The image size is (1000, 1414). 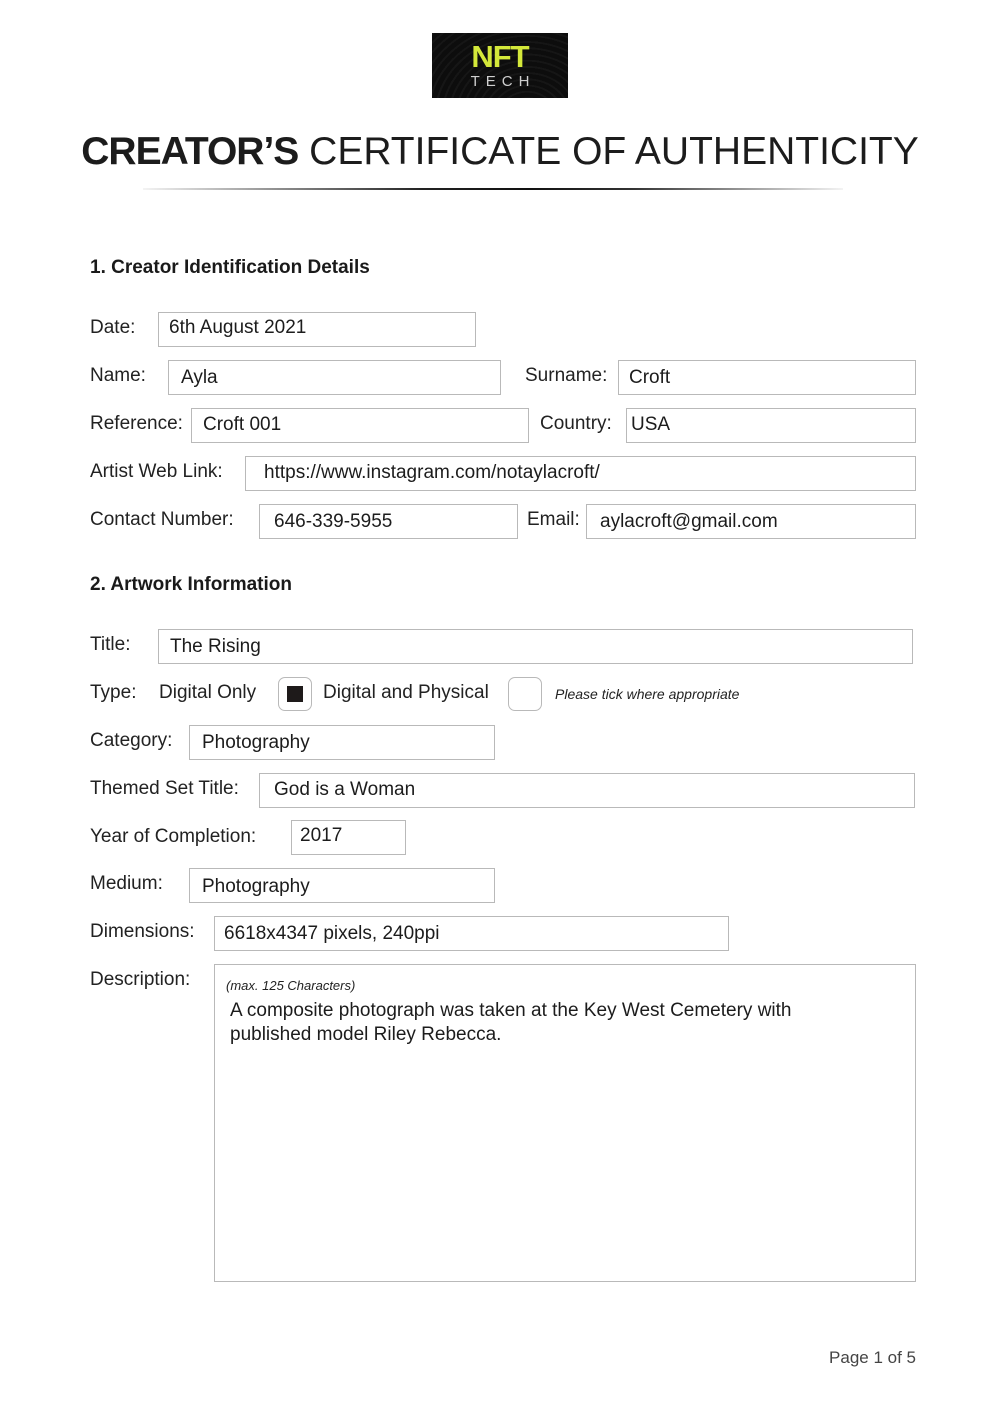 What do you see at coordinates (142, 931) in the screenshot?
I see `dimensions-label: Dimensions:` at bounding box center [142, 931].